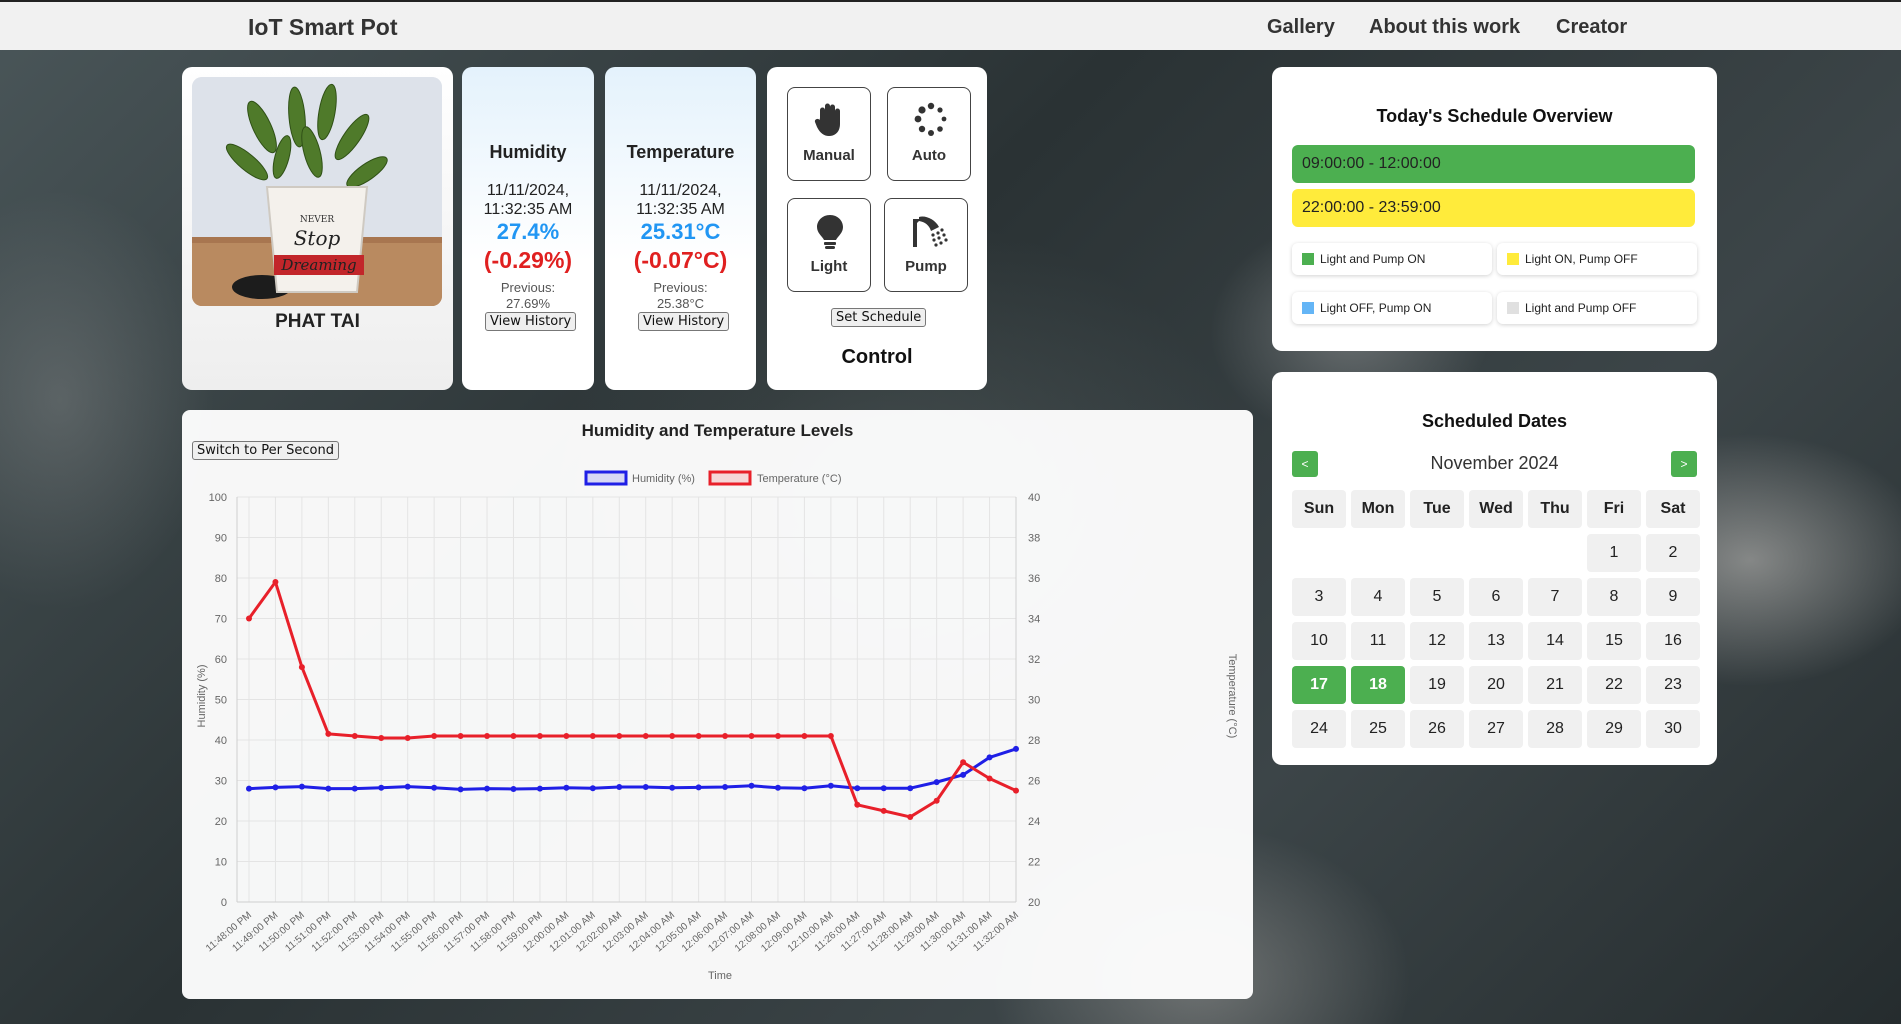 The width and height of the screenshot is (1901, 1024). I want to click on manual-button: Manual, so click(829, 134).